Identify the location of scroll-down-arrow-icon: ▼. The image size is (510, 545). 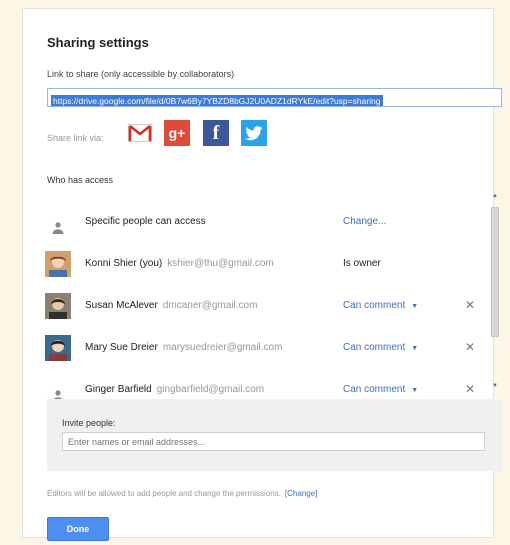
(495, 386).